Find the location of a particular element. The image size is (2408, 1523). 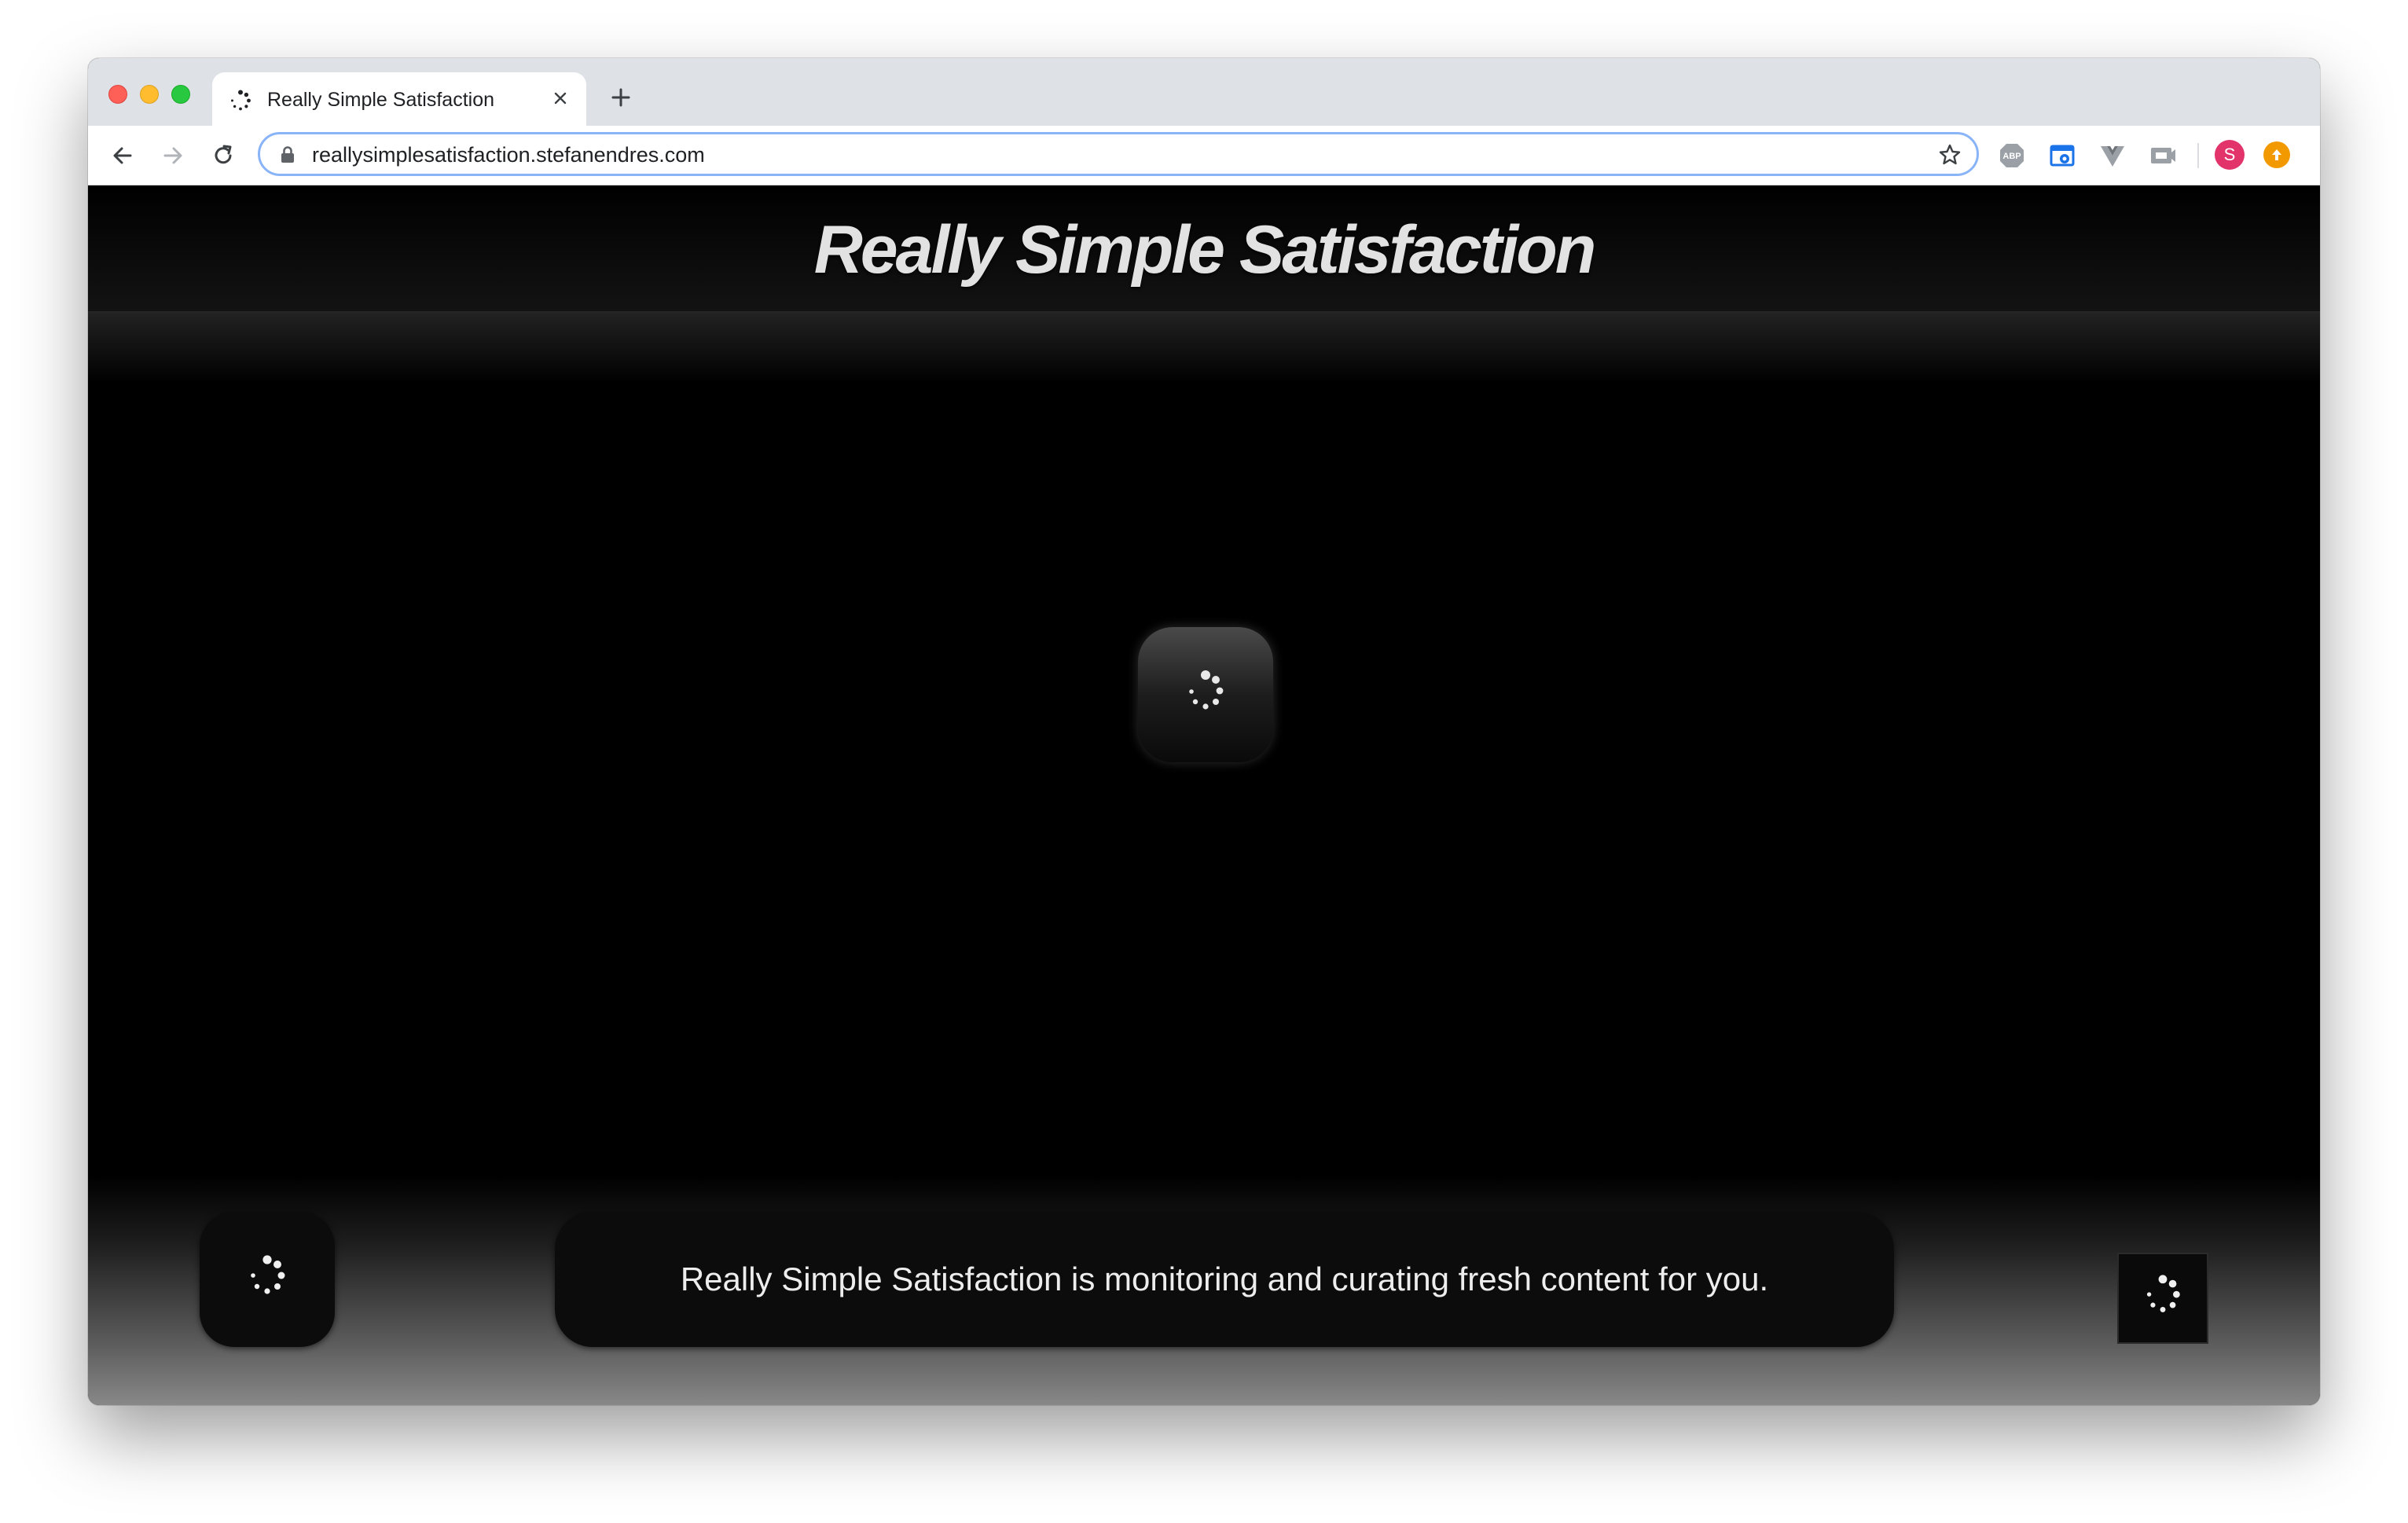

minimize-window-button is located at coordinates (149, 94).